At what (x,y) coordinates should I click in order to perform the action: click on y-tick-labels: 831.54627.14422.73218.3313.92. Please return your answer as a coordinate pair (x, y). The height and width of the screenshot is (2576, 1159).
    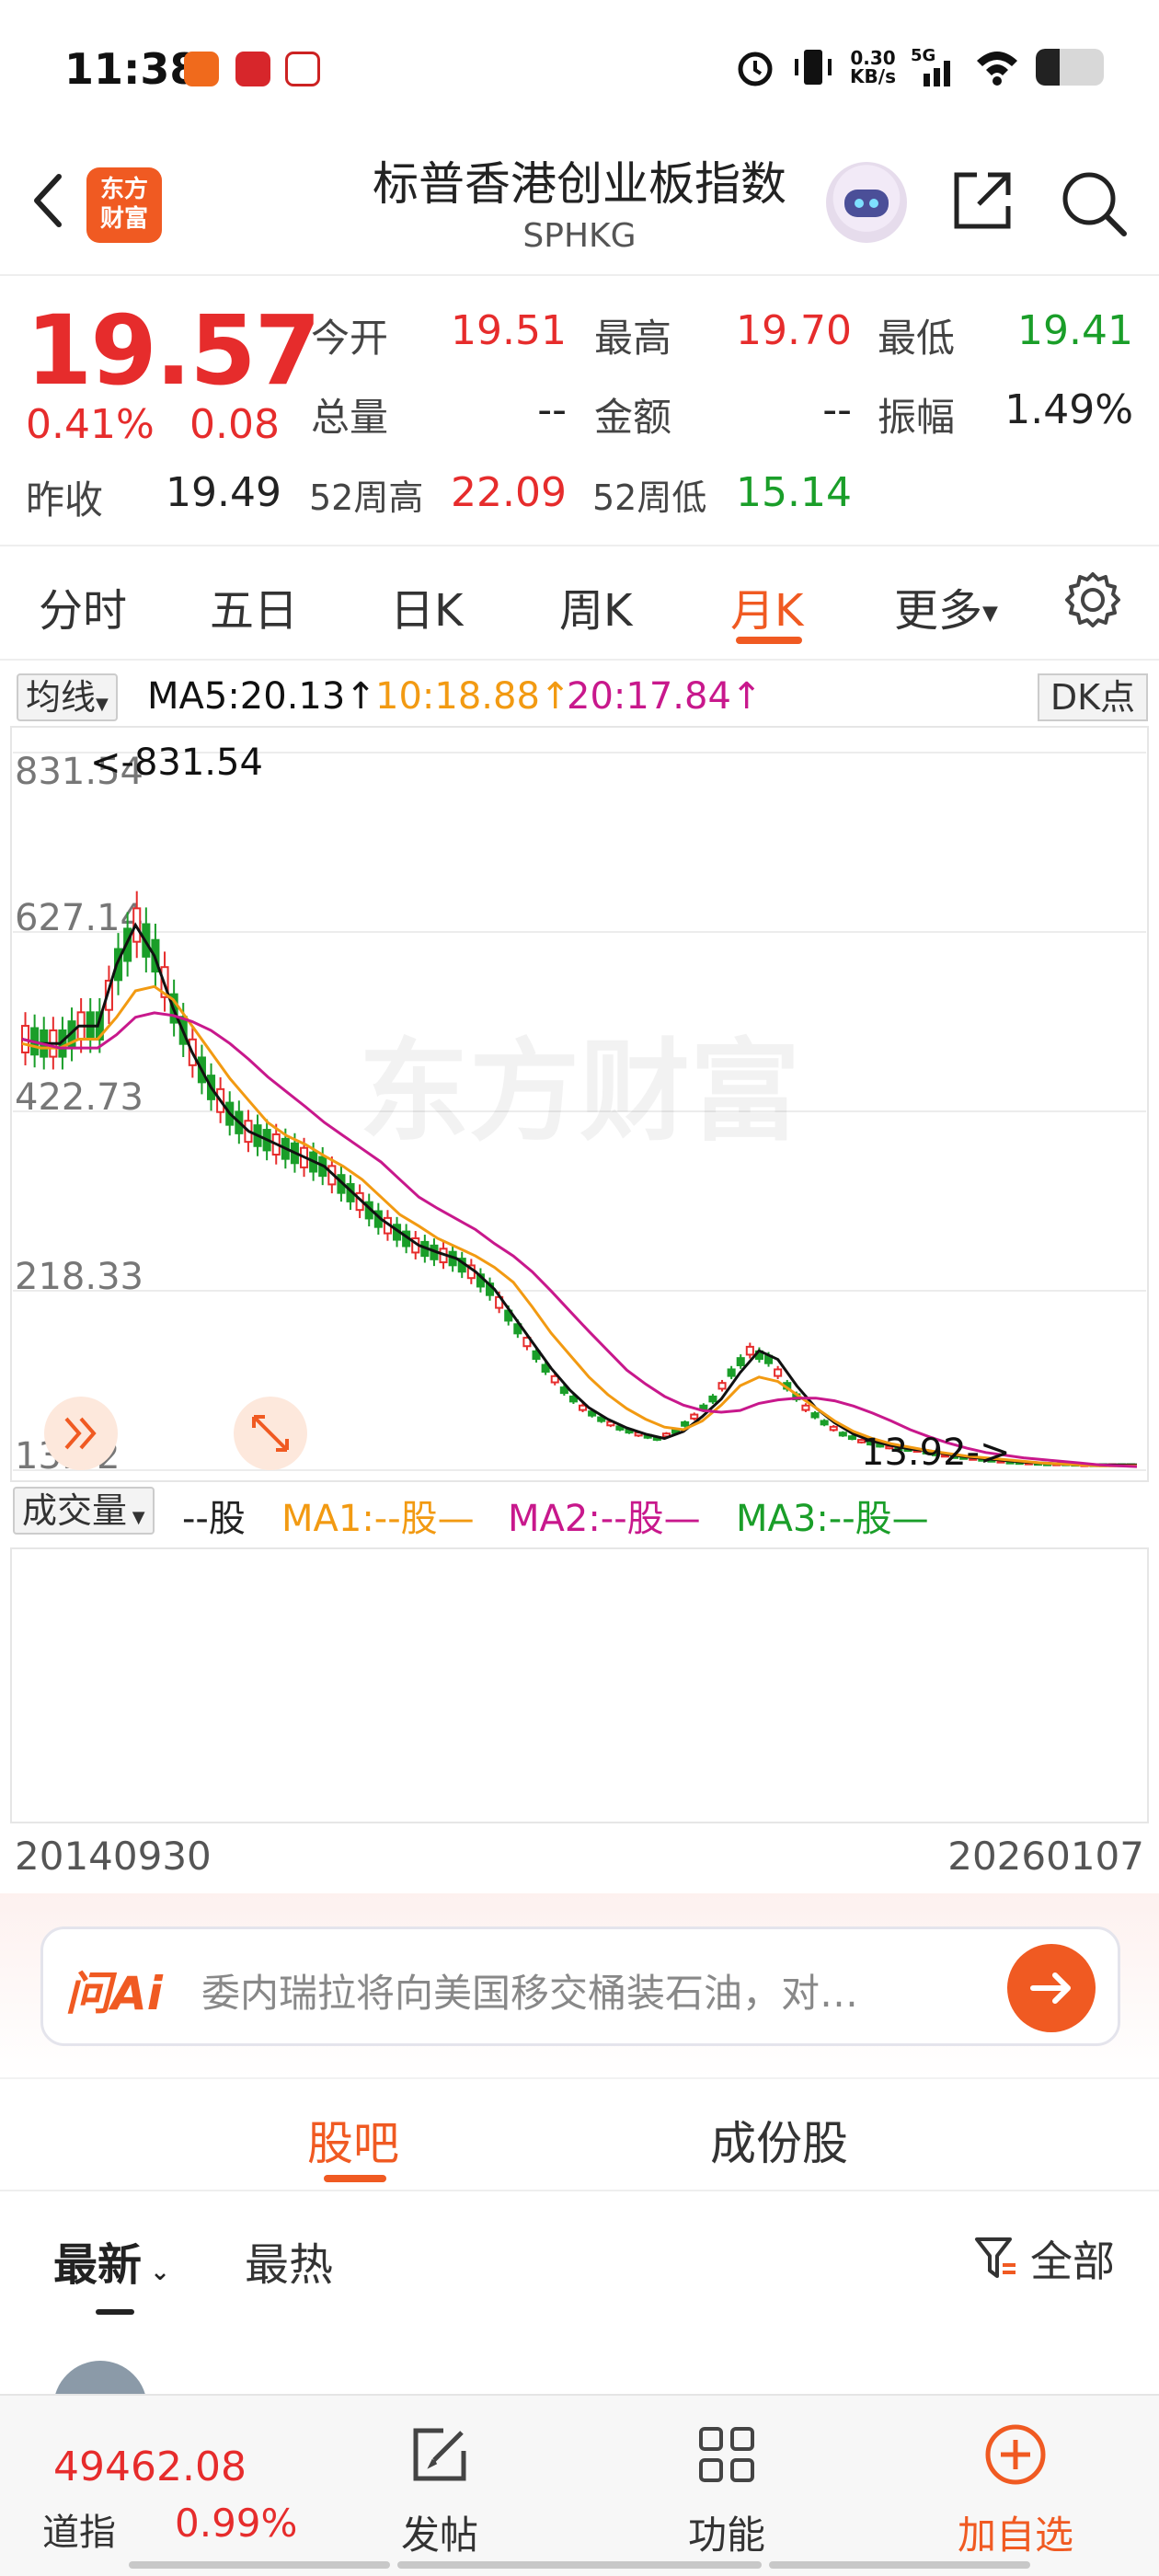
    Looking at the image, I should click on (79, 1114).